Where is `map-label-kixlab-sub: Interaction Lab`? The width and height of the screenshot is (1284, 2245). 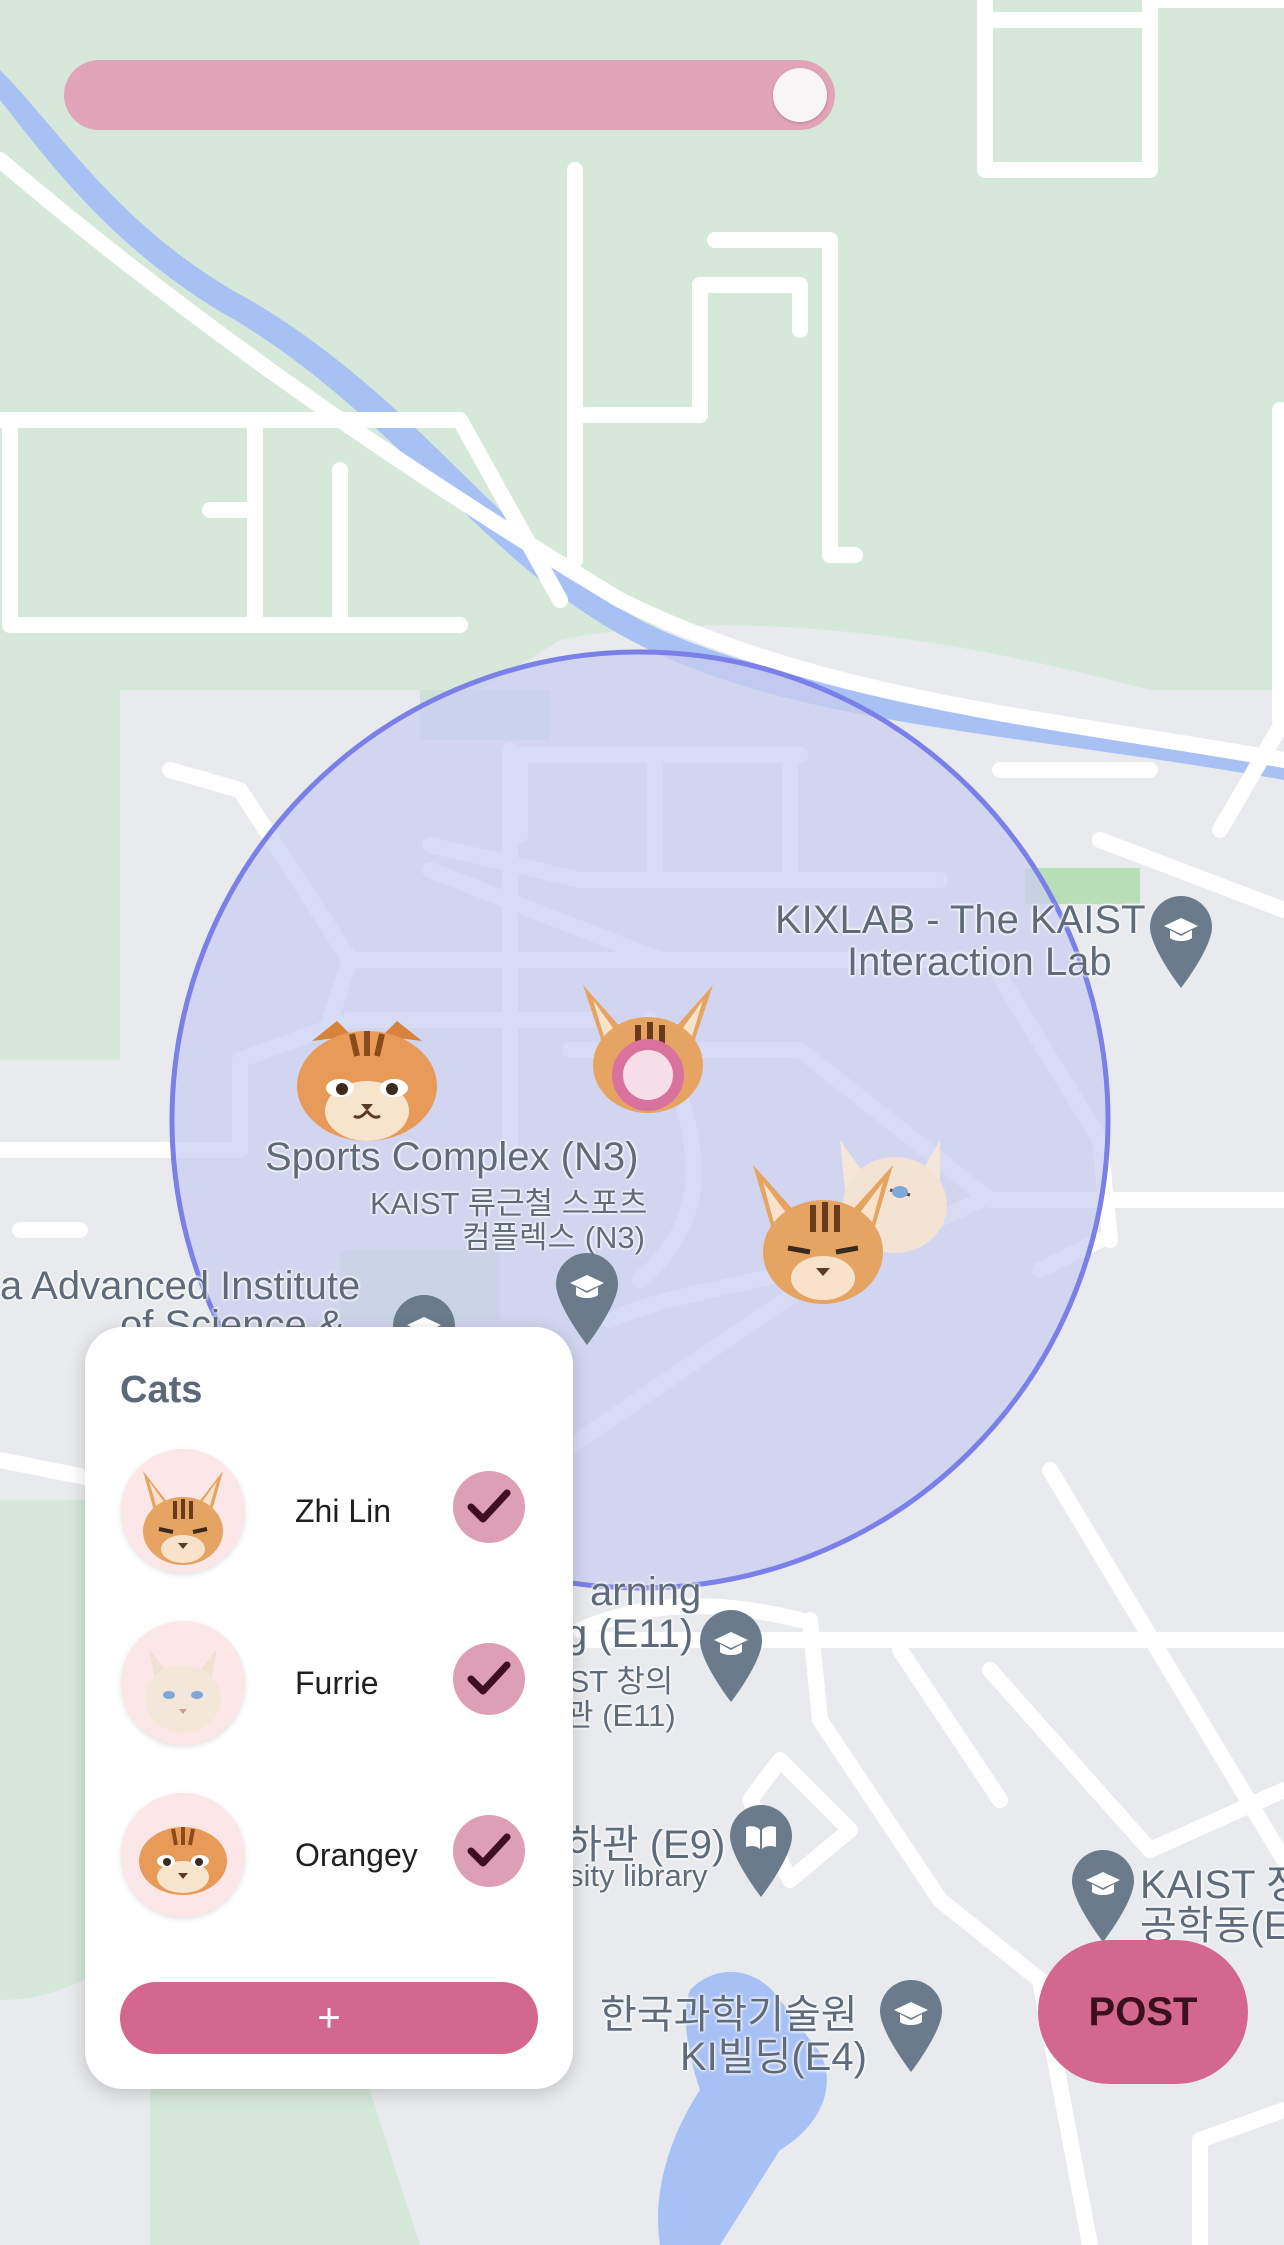 map-label-kixlab-sub: Interaction Lab is located at coordinates (979, 962).